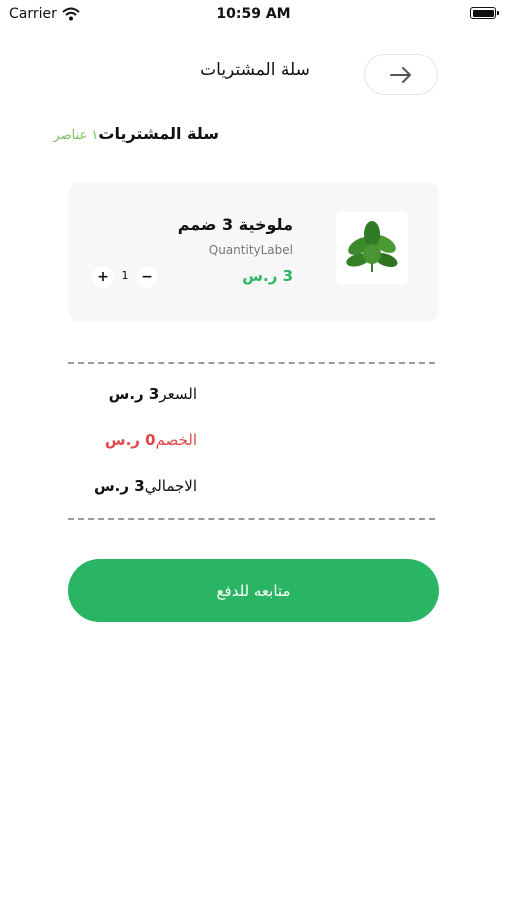 The image size is (507, 900). Describe the element at coordinates (255, 70) in the screenshot. I see `page-title: سلة المشتريات` at that location.